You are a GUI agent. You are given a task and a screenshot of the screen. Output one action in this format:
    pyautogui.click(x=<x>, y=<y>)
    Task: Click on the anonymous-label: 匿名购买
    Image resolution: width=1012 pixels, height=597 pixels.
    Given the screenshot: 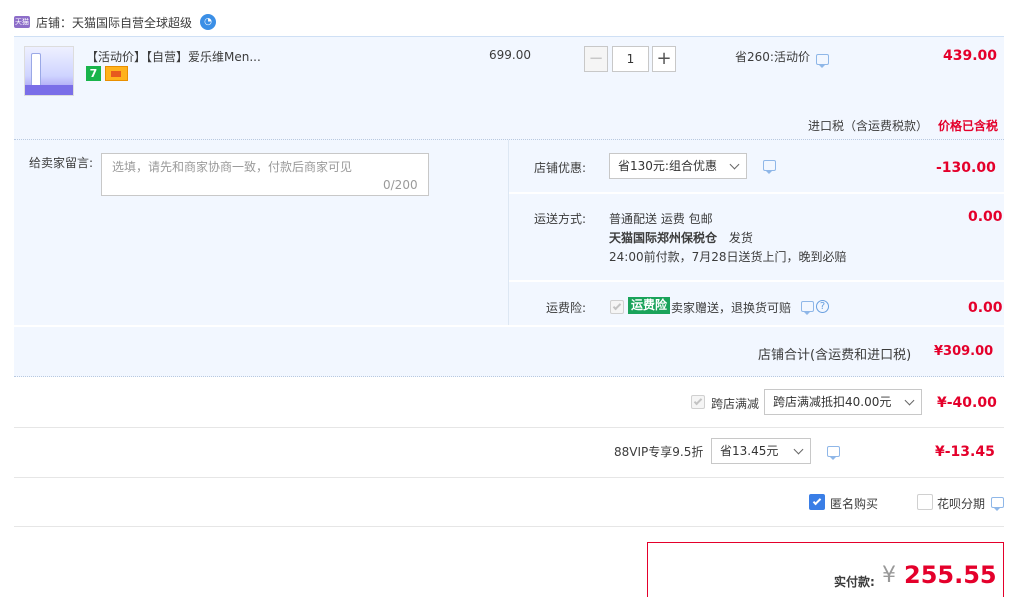 What is the action you would take?
    pyautogui.click(x=854, y=503)
    